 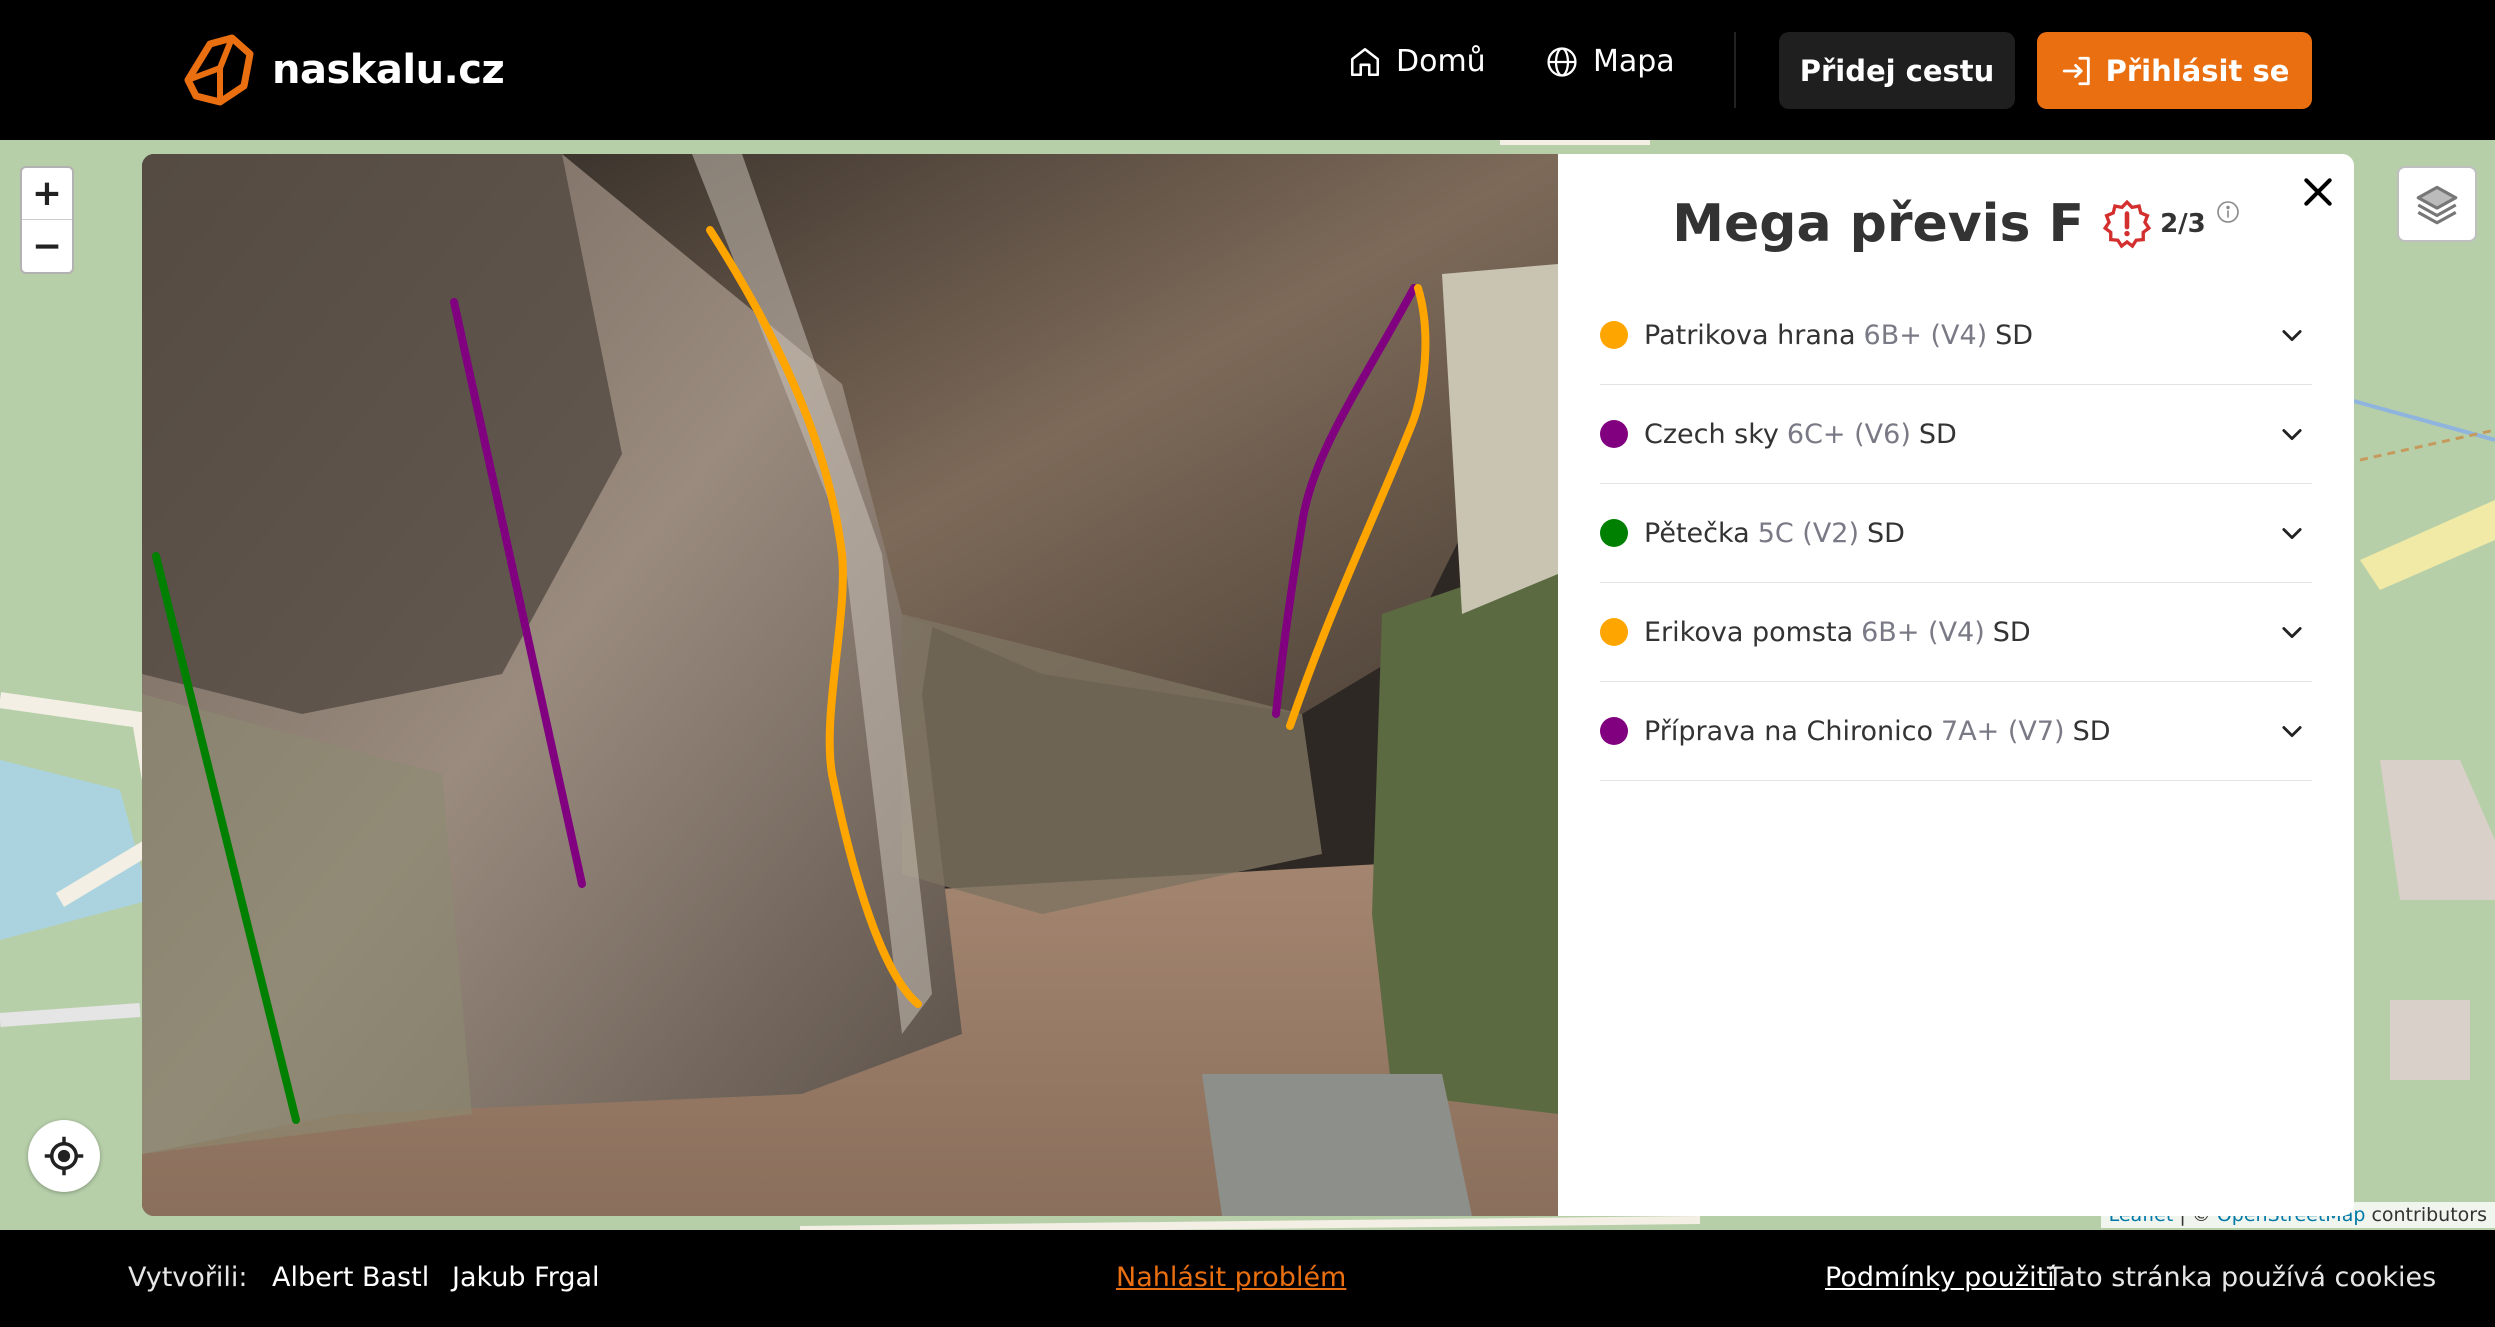 I want to click on terms-link: Podmínky použití, so click(x=1940, y=1277).